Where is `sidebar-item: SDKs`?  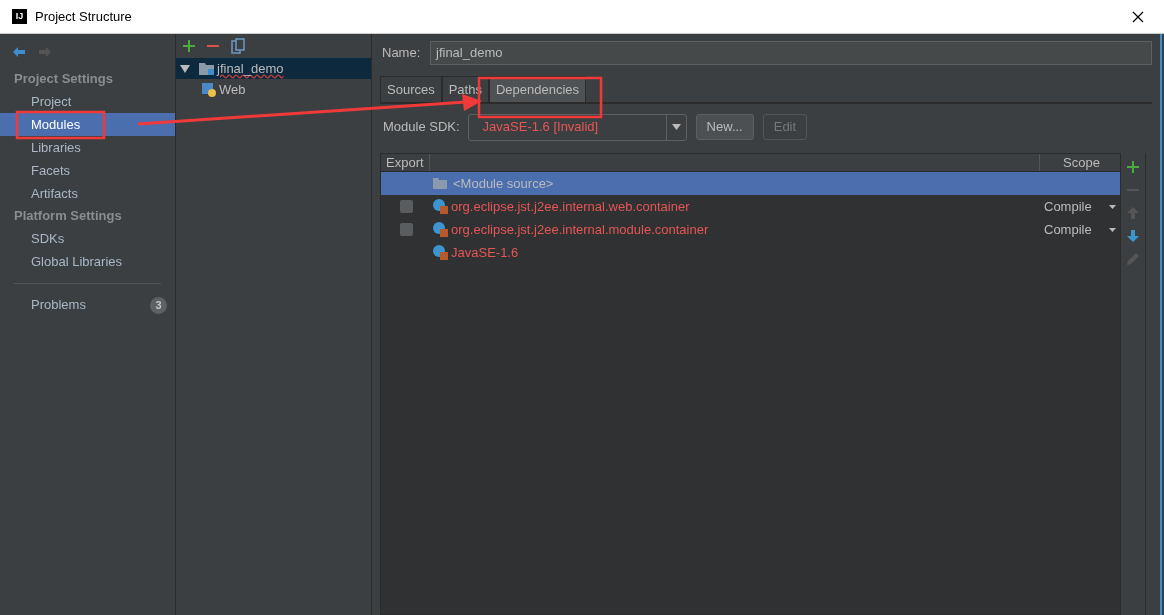
sidebar-item: SDKs is located at coordinates (87, 238).